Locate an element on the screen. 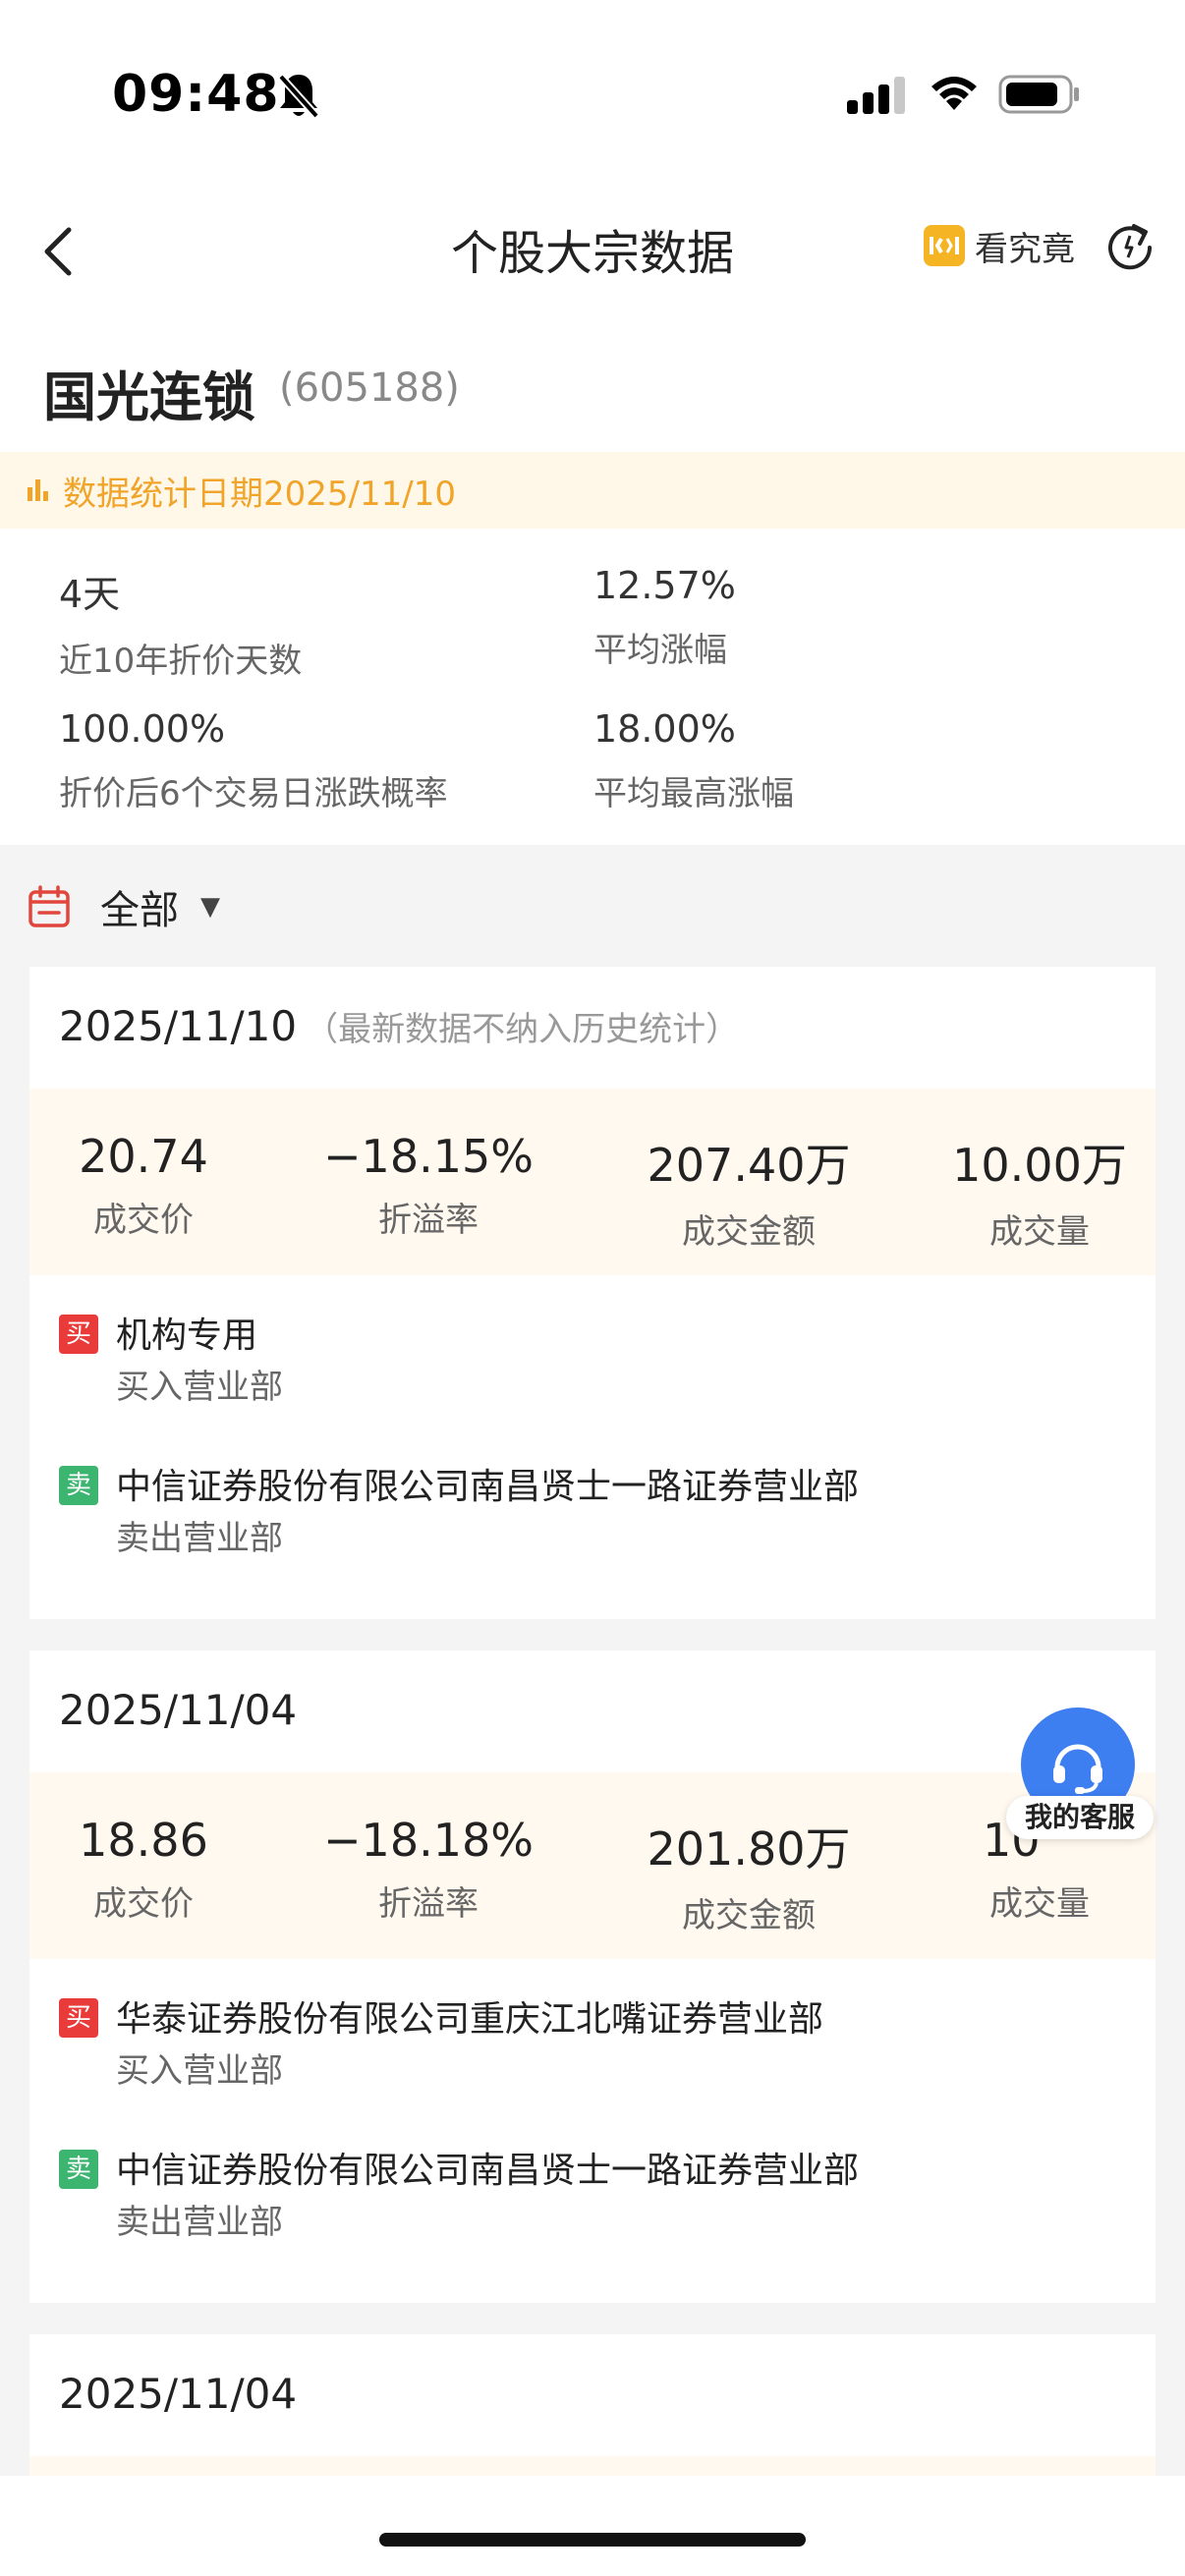 The width and height of the screenshot is (1185, 2576). metric-volume: 10.00万 成交量 is located at coordinates (1040, 1191).